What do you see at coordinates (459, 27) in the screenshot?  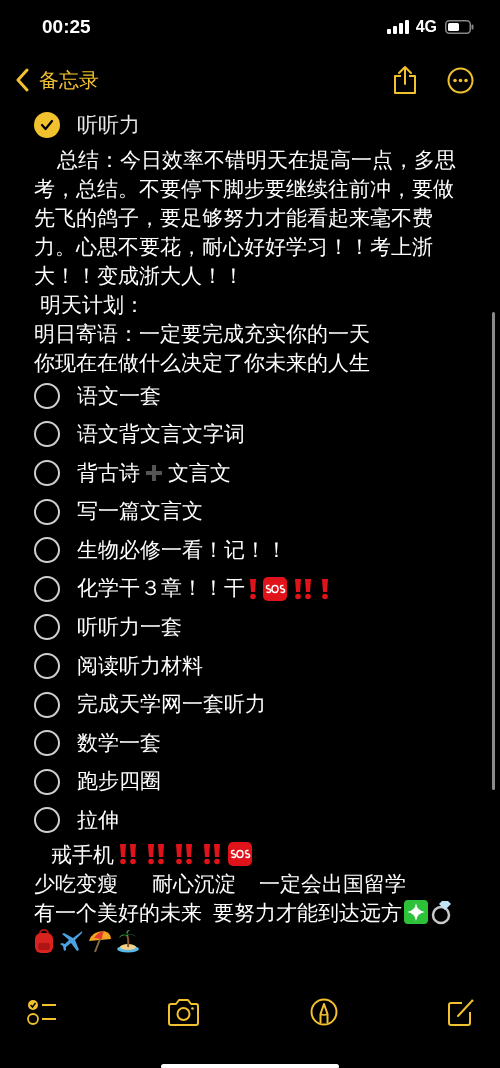 I see `battery-icon` at bounding box center [459, 27].